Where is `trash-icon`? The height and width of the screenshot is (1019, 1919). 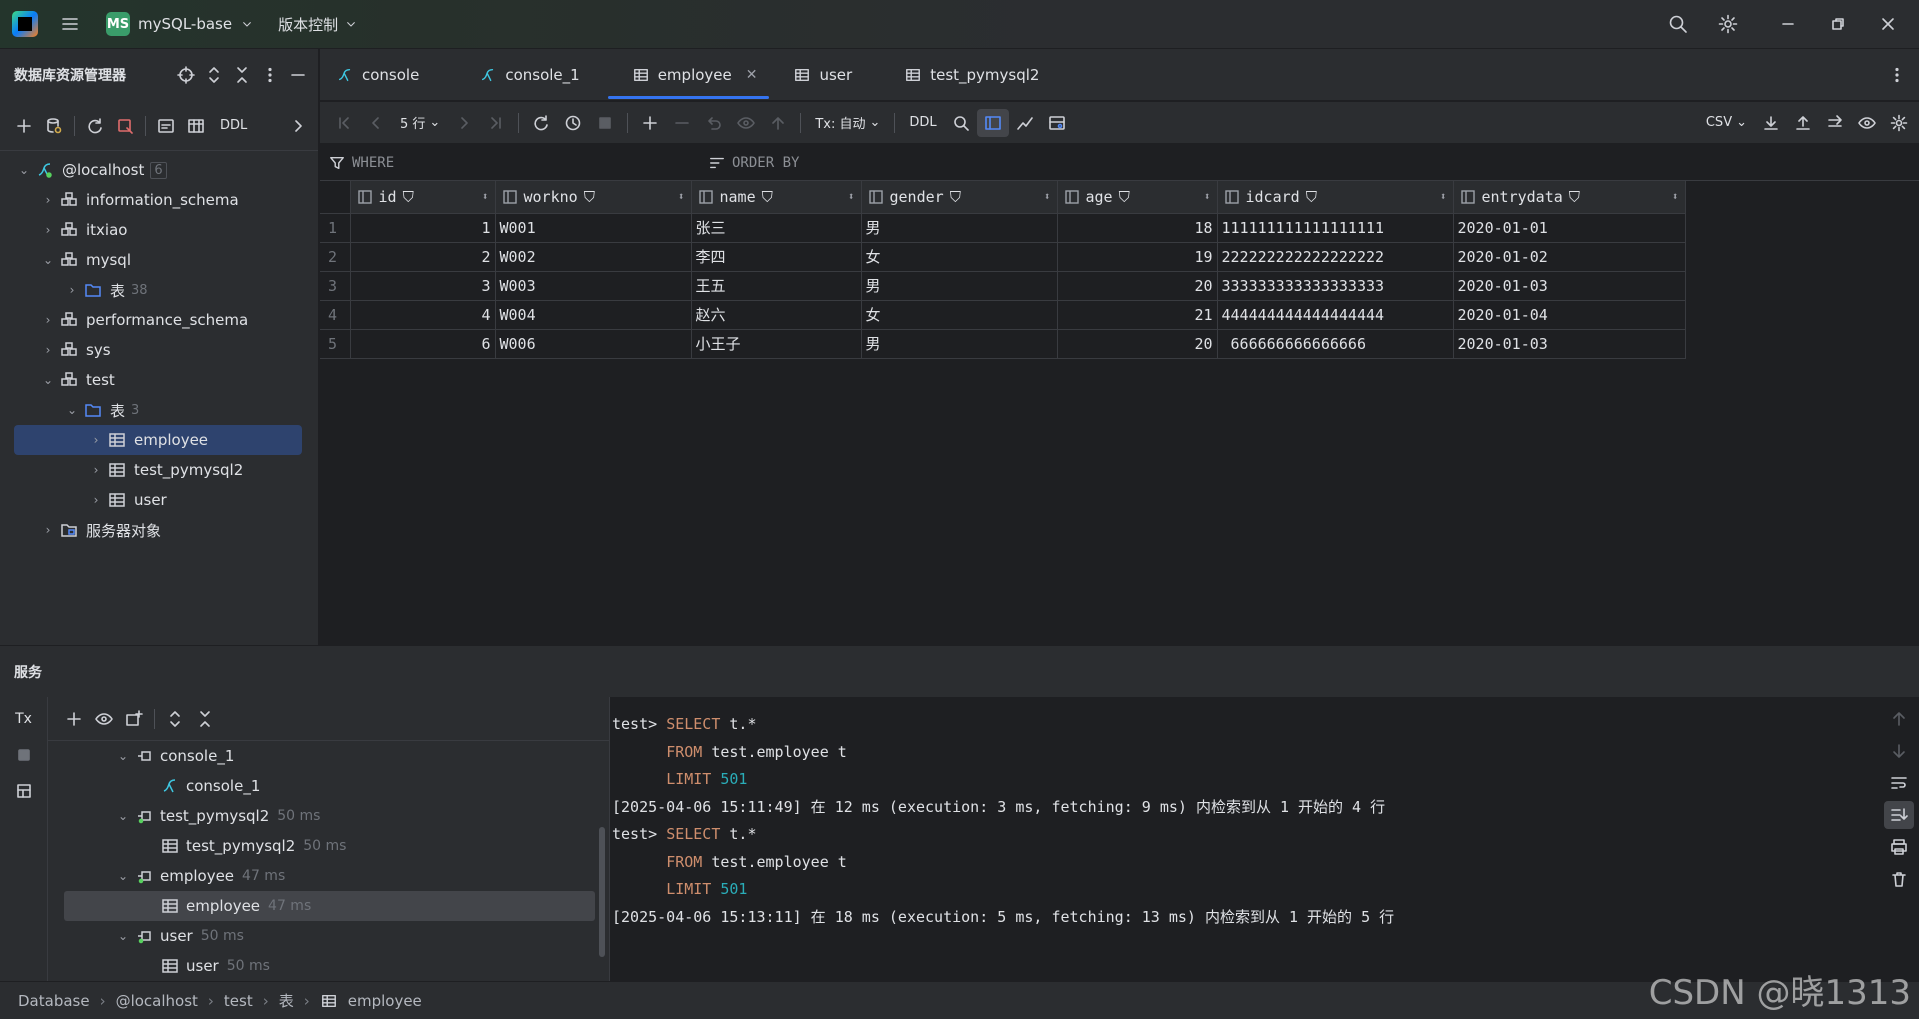 trash-icon is located at coordinates (1899, 879).